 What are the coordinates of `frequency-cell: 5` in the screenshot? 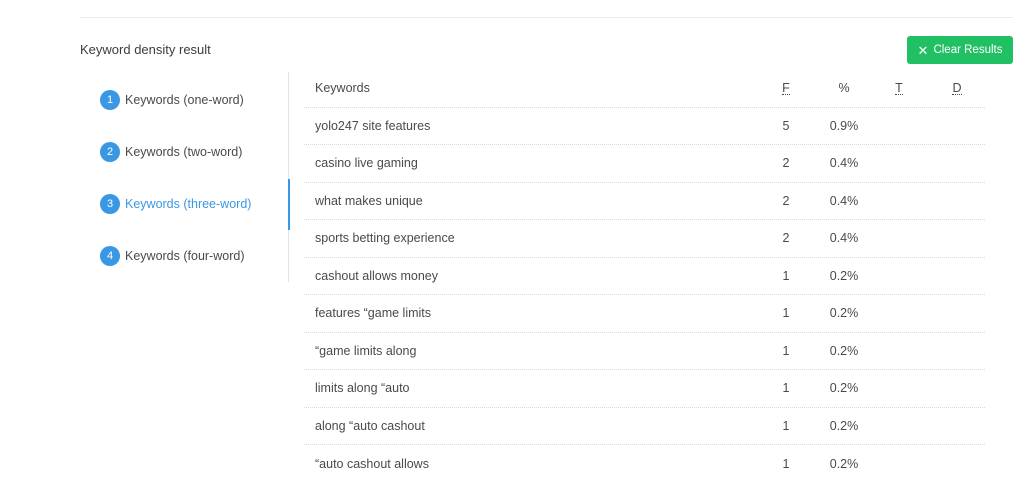 It's located at (786, 125).